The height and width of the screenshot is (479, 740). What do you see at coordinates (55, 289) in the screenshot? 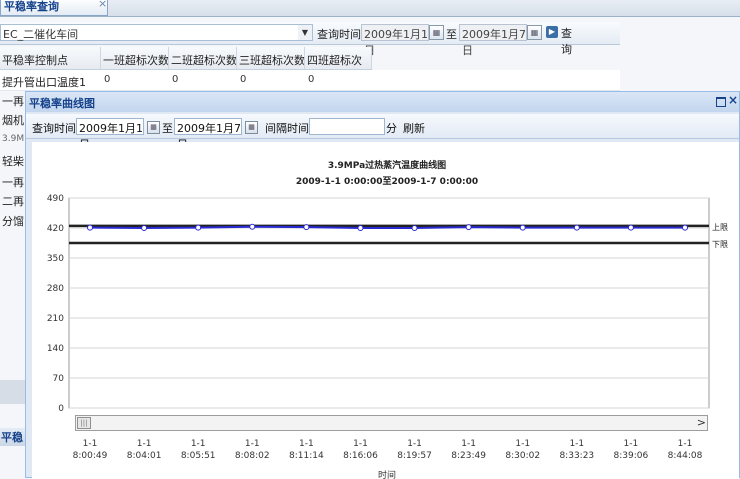
I see `y-tick-label: 280` at bounding box center [55, 289].